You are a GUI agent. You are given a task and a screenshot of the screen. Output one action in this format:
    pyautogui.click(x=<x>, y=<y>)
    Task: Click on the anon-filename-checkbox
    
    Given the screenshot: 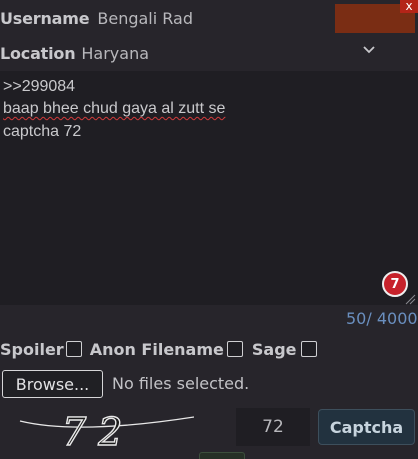 What is the action you would take?
    pyautogui.click(x=234, y=349)
    